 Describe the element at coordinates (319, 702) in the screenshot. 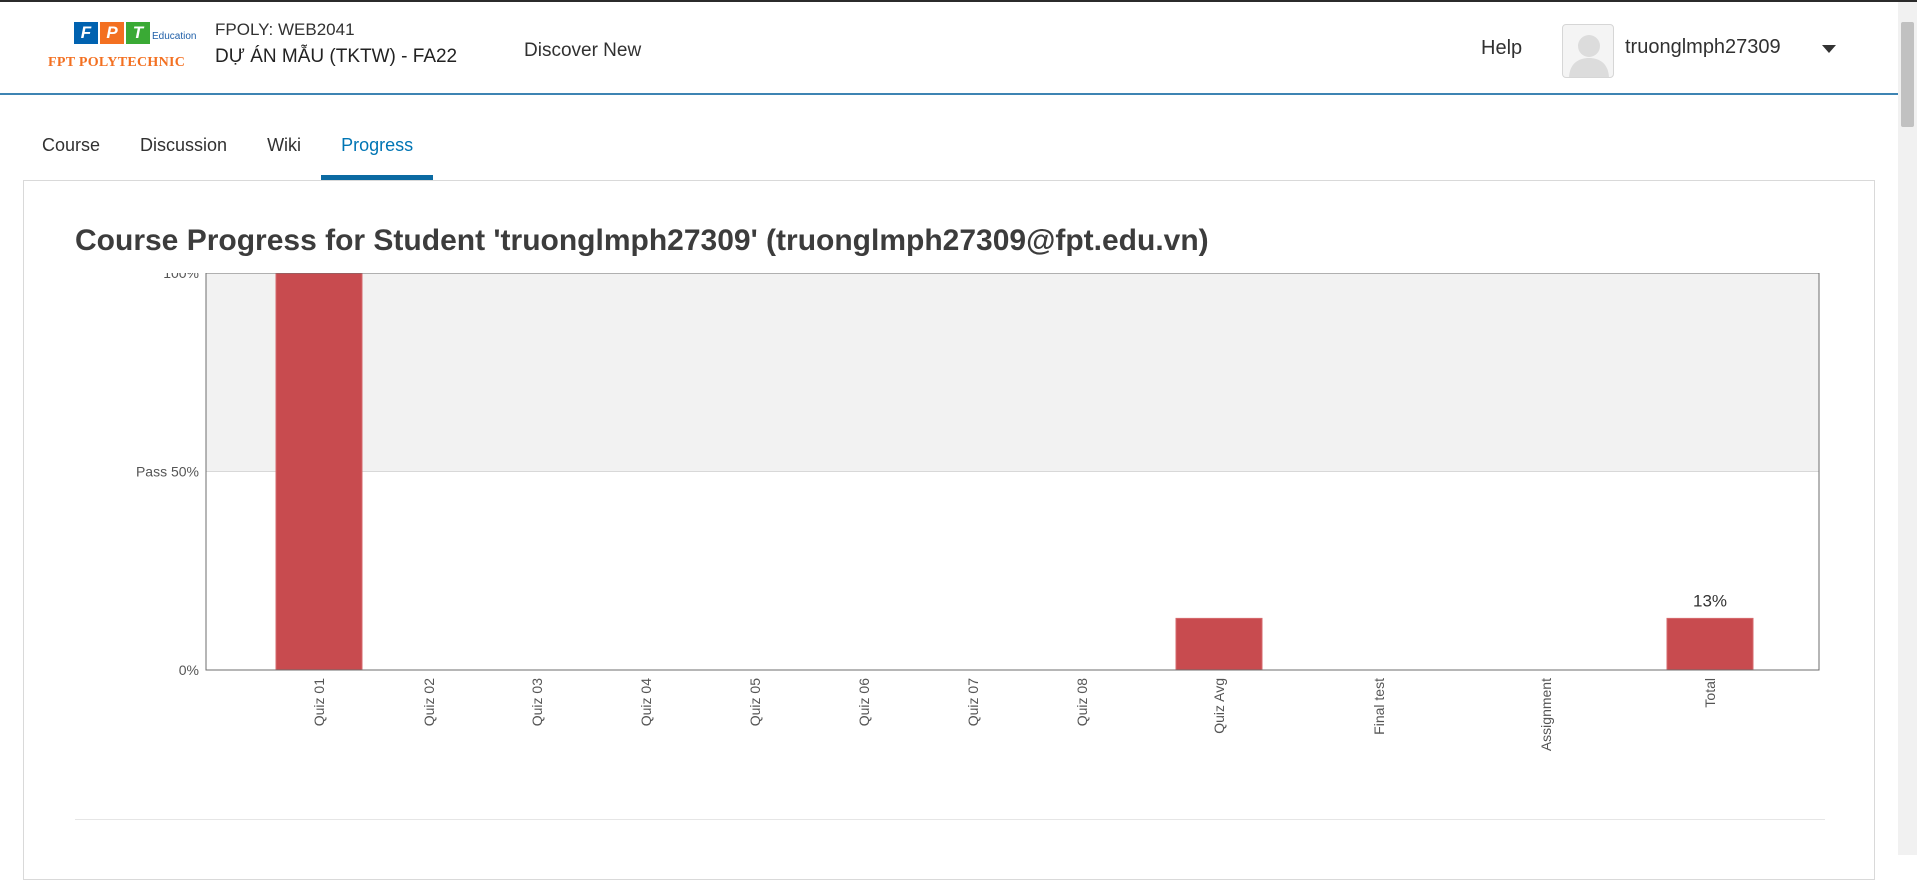

I see `x-tick-label: Quiz 01` at that location.